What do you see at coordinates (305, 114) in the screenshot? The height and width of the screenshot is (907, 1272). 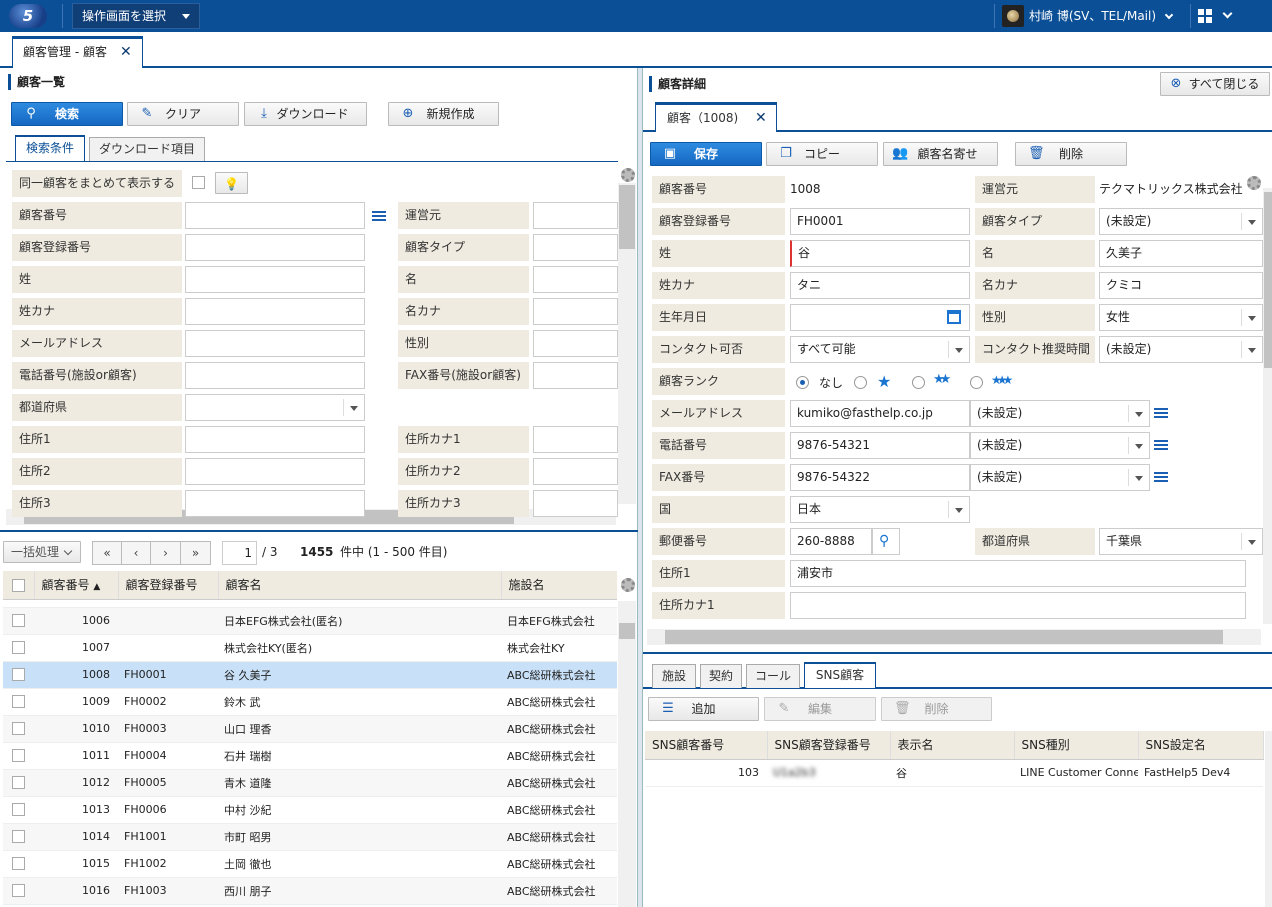 I see `download-button: ⤓ ダウンロード` at bounding box center [305, 114].